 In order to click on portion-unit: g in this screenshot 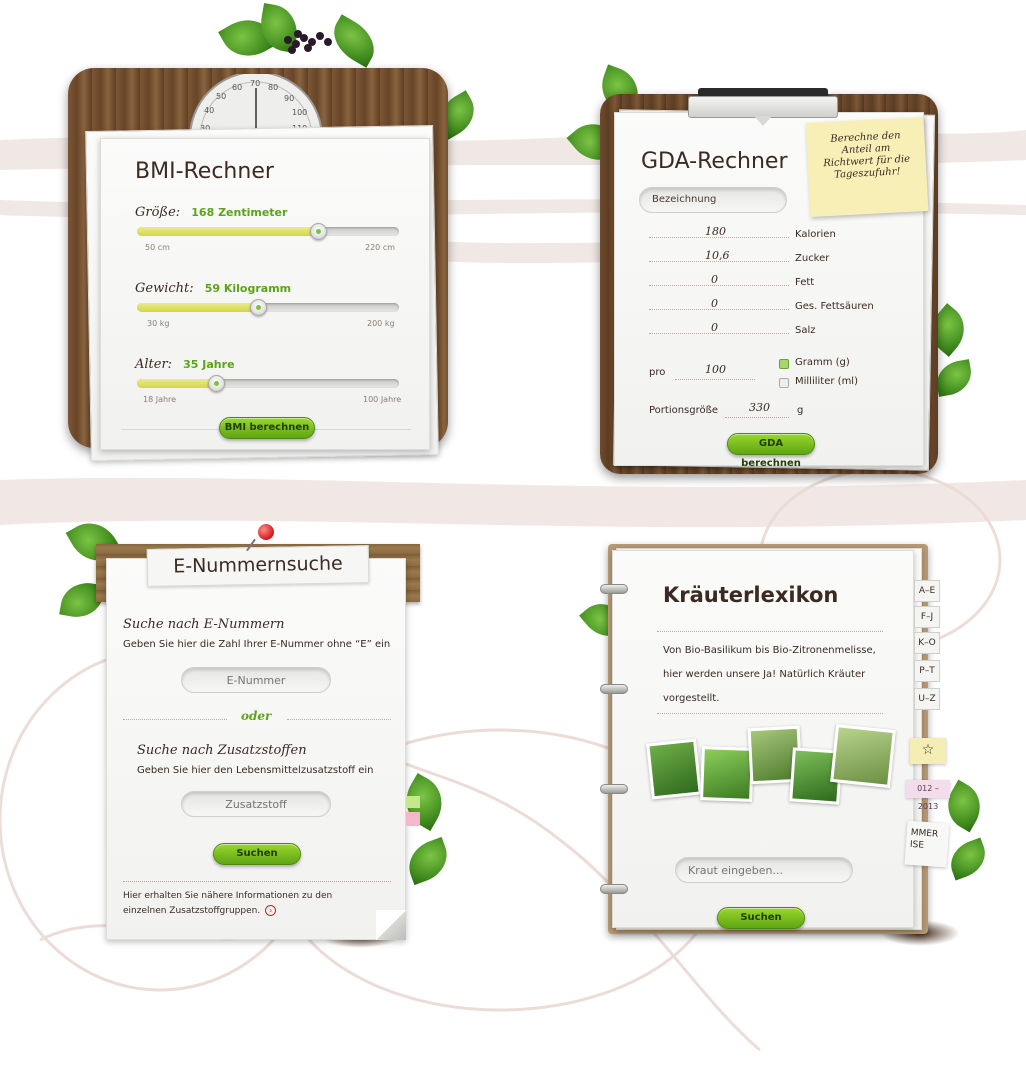, I will do `click(800, 410)`.